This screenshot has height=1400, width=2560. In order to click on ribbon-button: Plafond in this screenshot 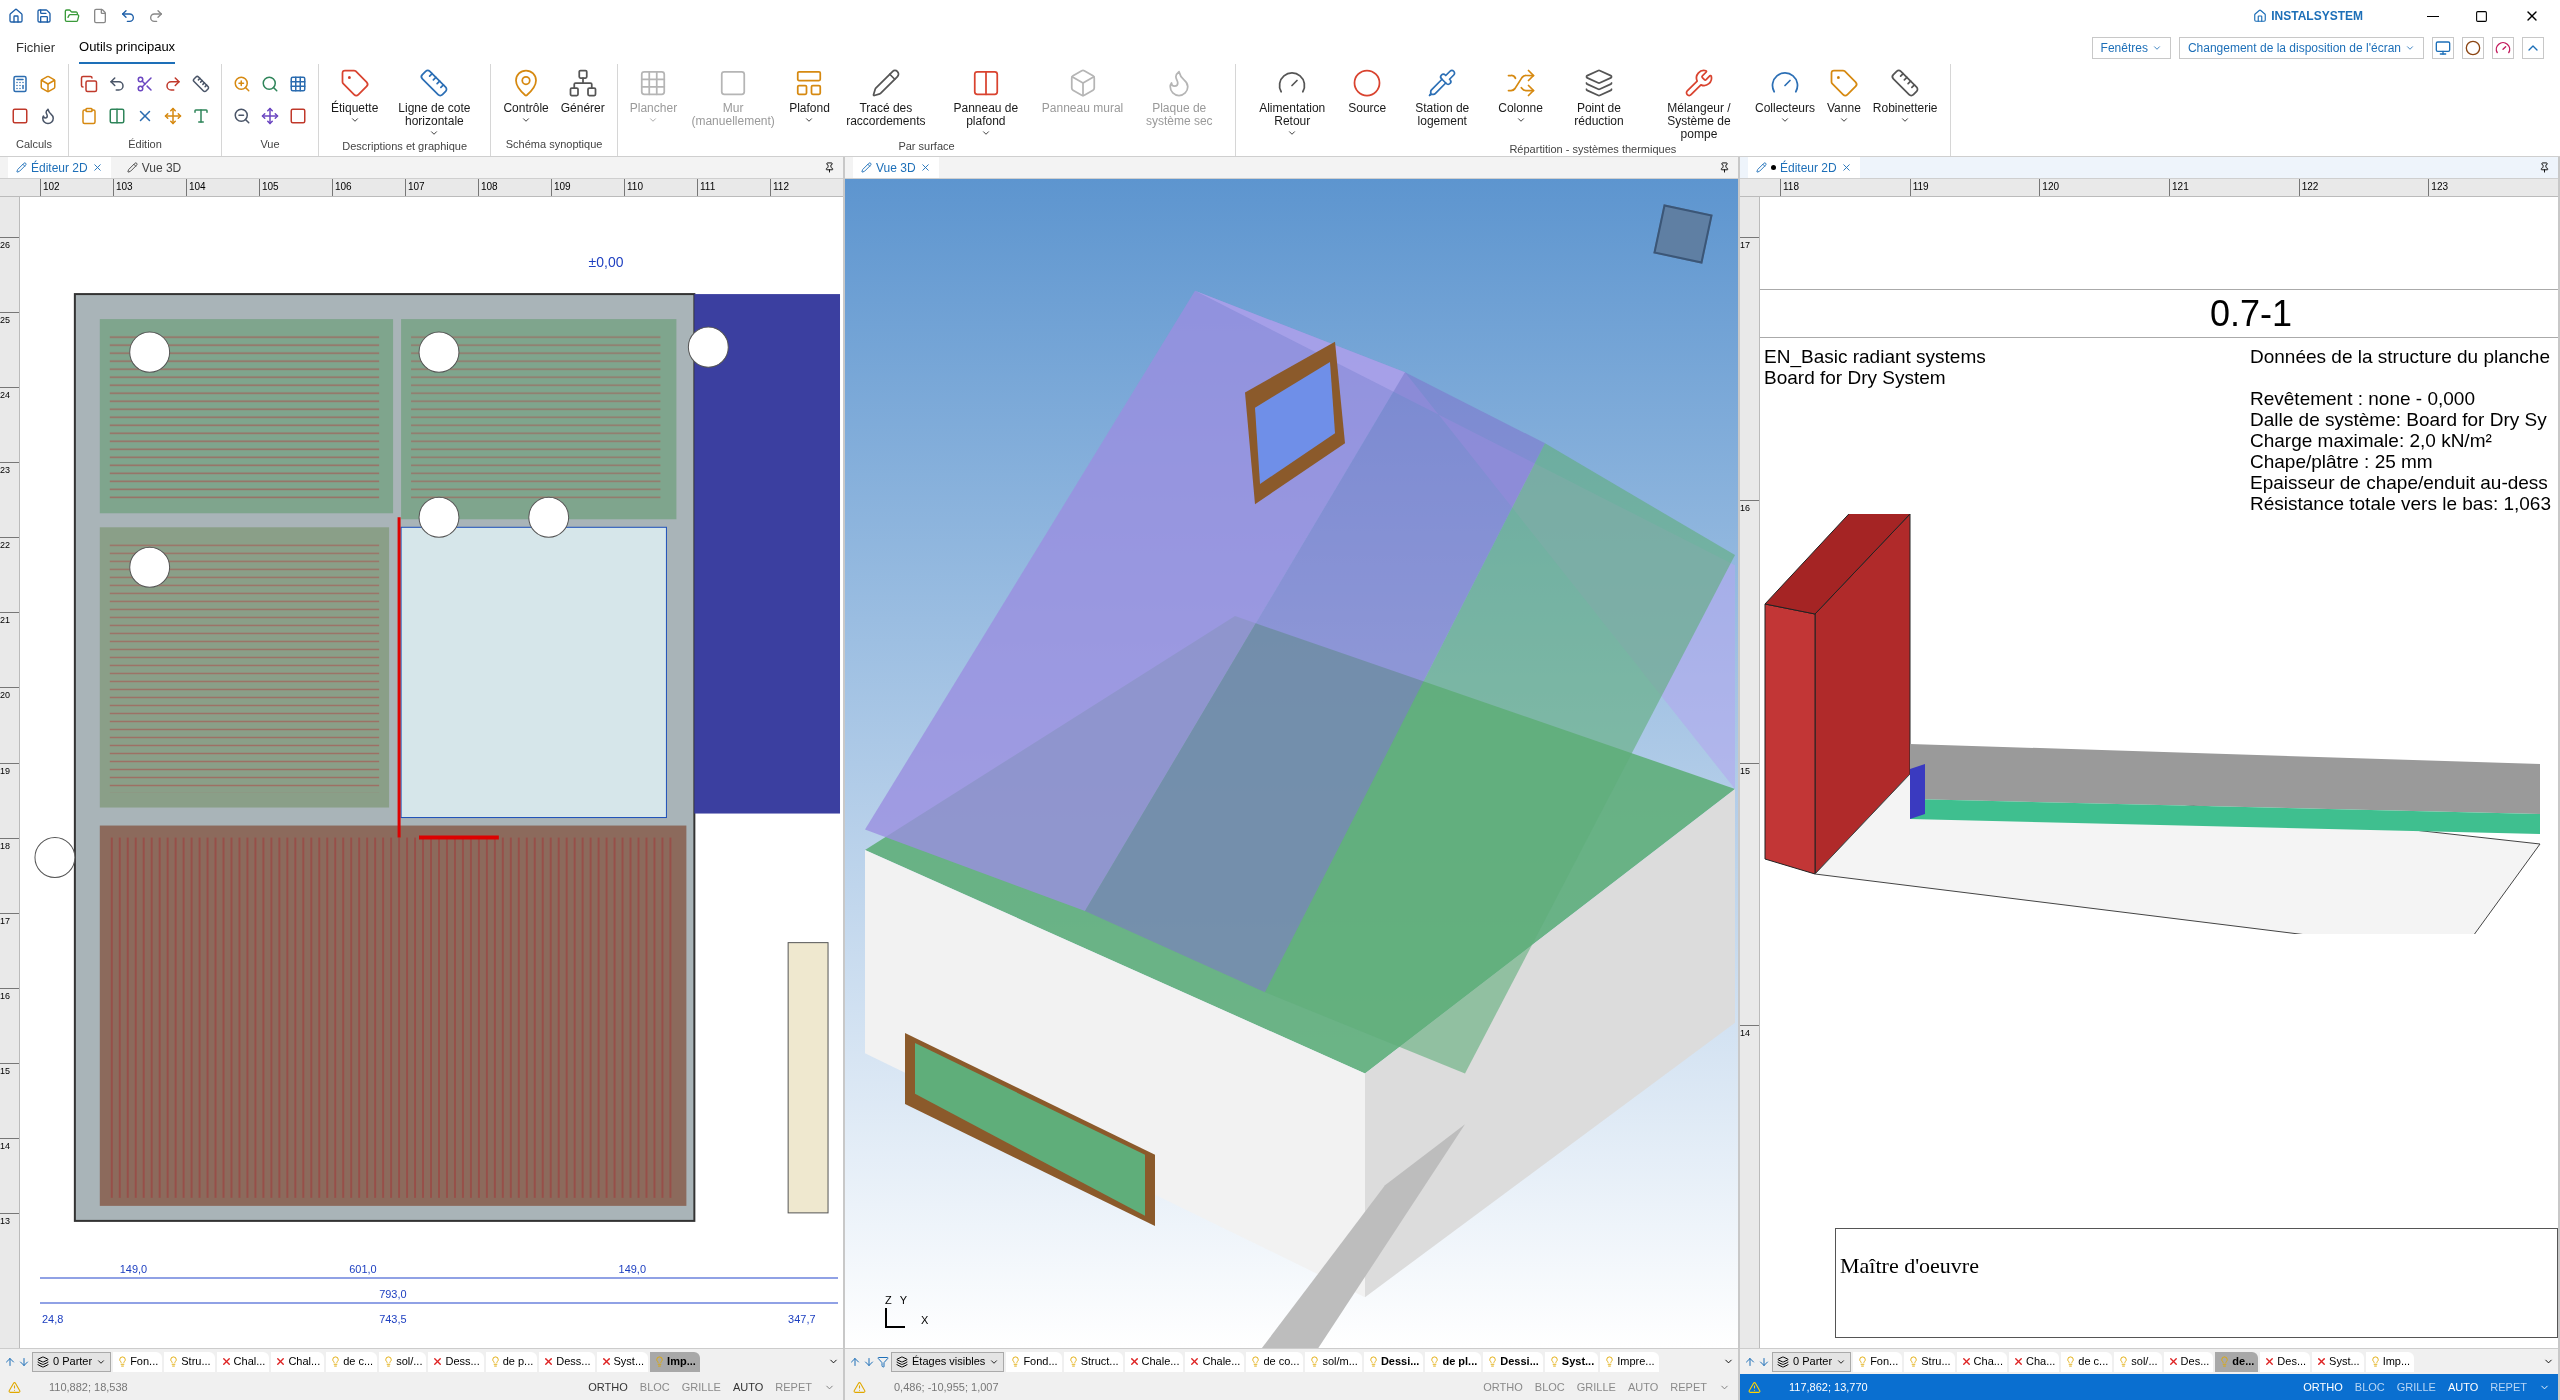, I will do `click(809, 96)`.